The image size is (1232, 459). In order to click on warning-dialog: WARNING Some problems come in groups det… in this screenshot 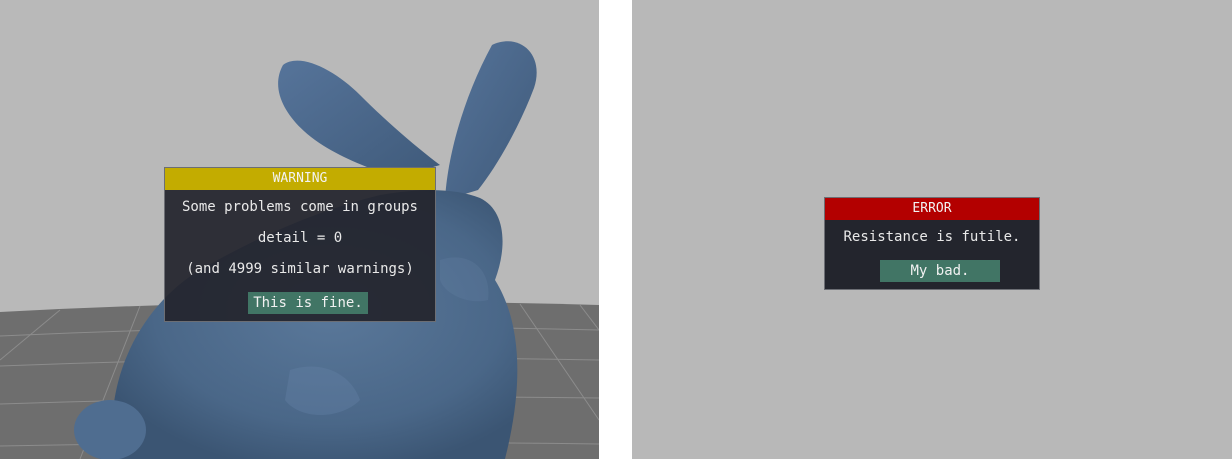, I will do `click(300, 244)`.